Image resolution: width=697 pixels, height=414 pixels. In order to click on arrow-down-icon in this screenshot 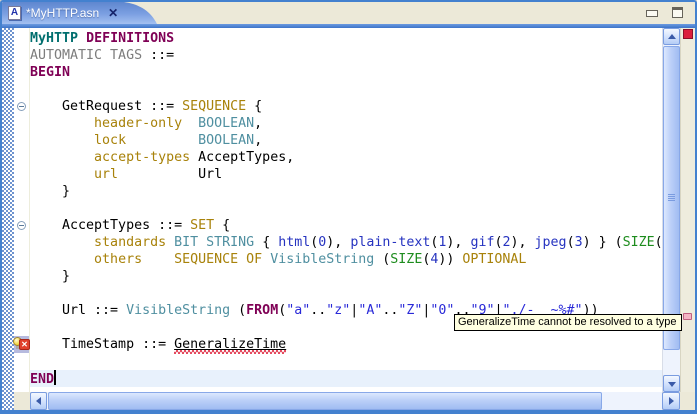, I will do `click(671, 384)`.